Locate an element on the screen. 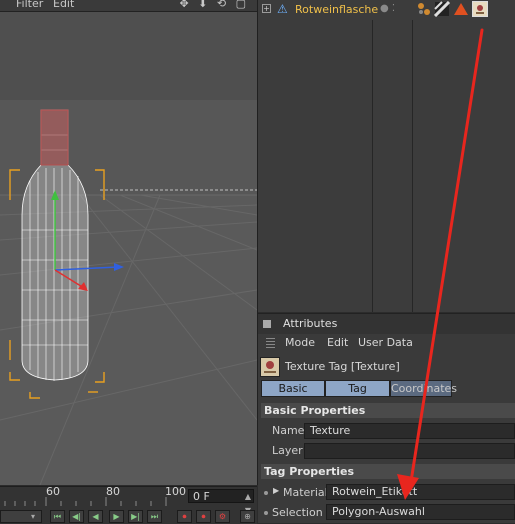  attributes-menubar: Mode Edit User Data is located at coordinates (386, 343).